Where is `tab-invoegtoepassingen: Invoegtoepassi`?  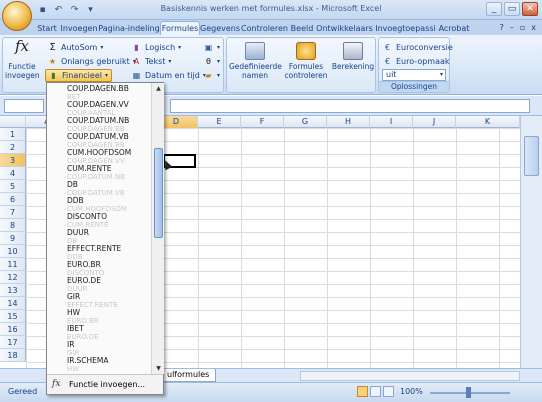 tab-invoegtoepassingen: Invoegtoepassi is located at coordinates (405, 28).